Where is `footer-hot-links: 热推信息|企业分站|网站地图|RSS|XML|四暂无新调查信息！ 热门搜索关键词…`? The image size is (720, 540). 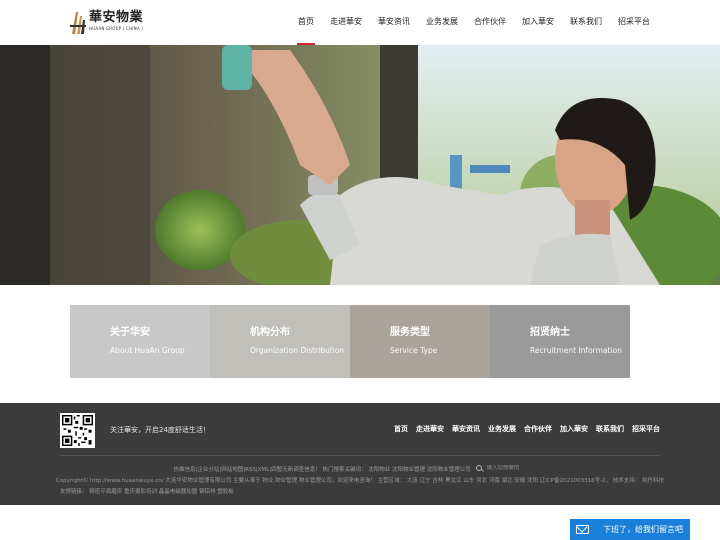
footer-hot-links: 热推信息|企业分站|网站地图|RSS|XML|四暂无新调查信息！ 热门搜索关键词… is located at coordinates (322, 470).